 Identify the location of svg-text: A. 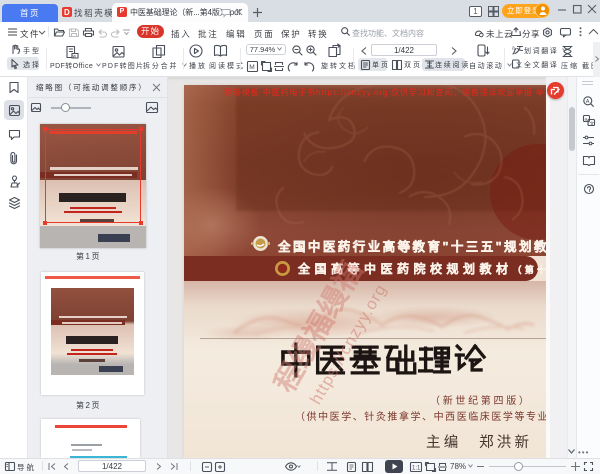
(588, 102).